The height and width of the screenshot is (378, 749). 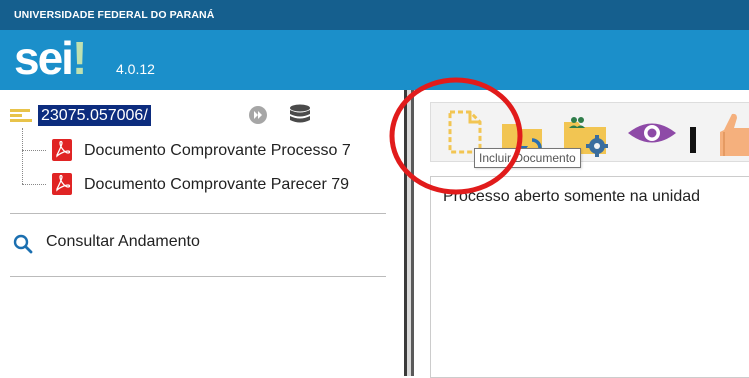 What do you see at coordinates (23, 244) in the screenshot?
I see `search-icon` at bounding box center [23, 244].